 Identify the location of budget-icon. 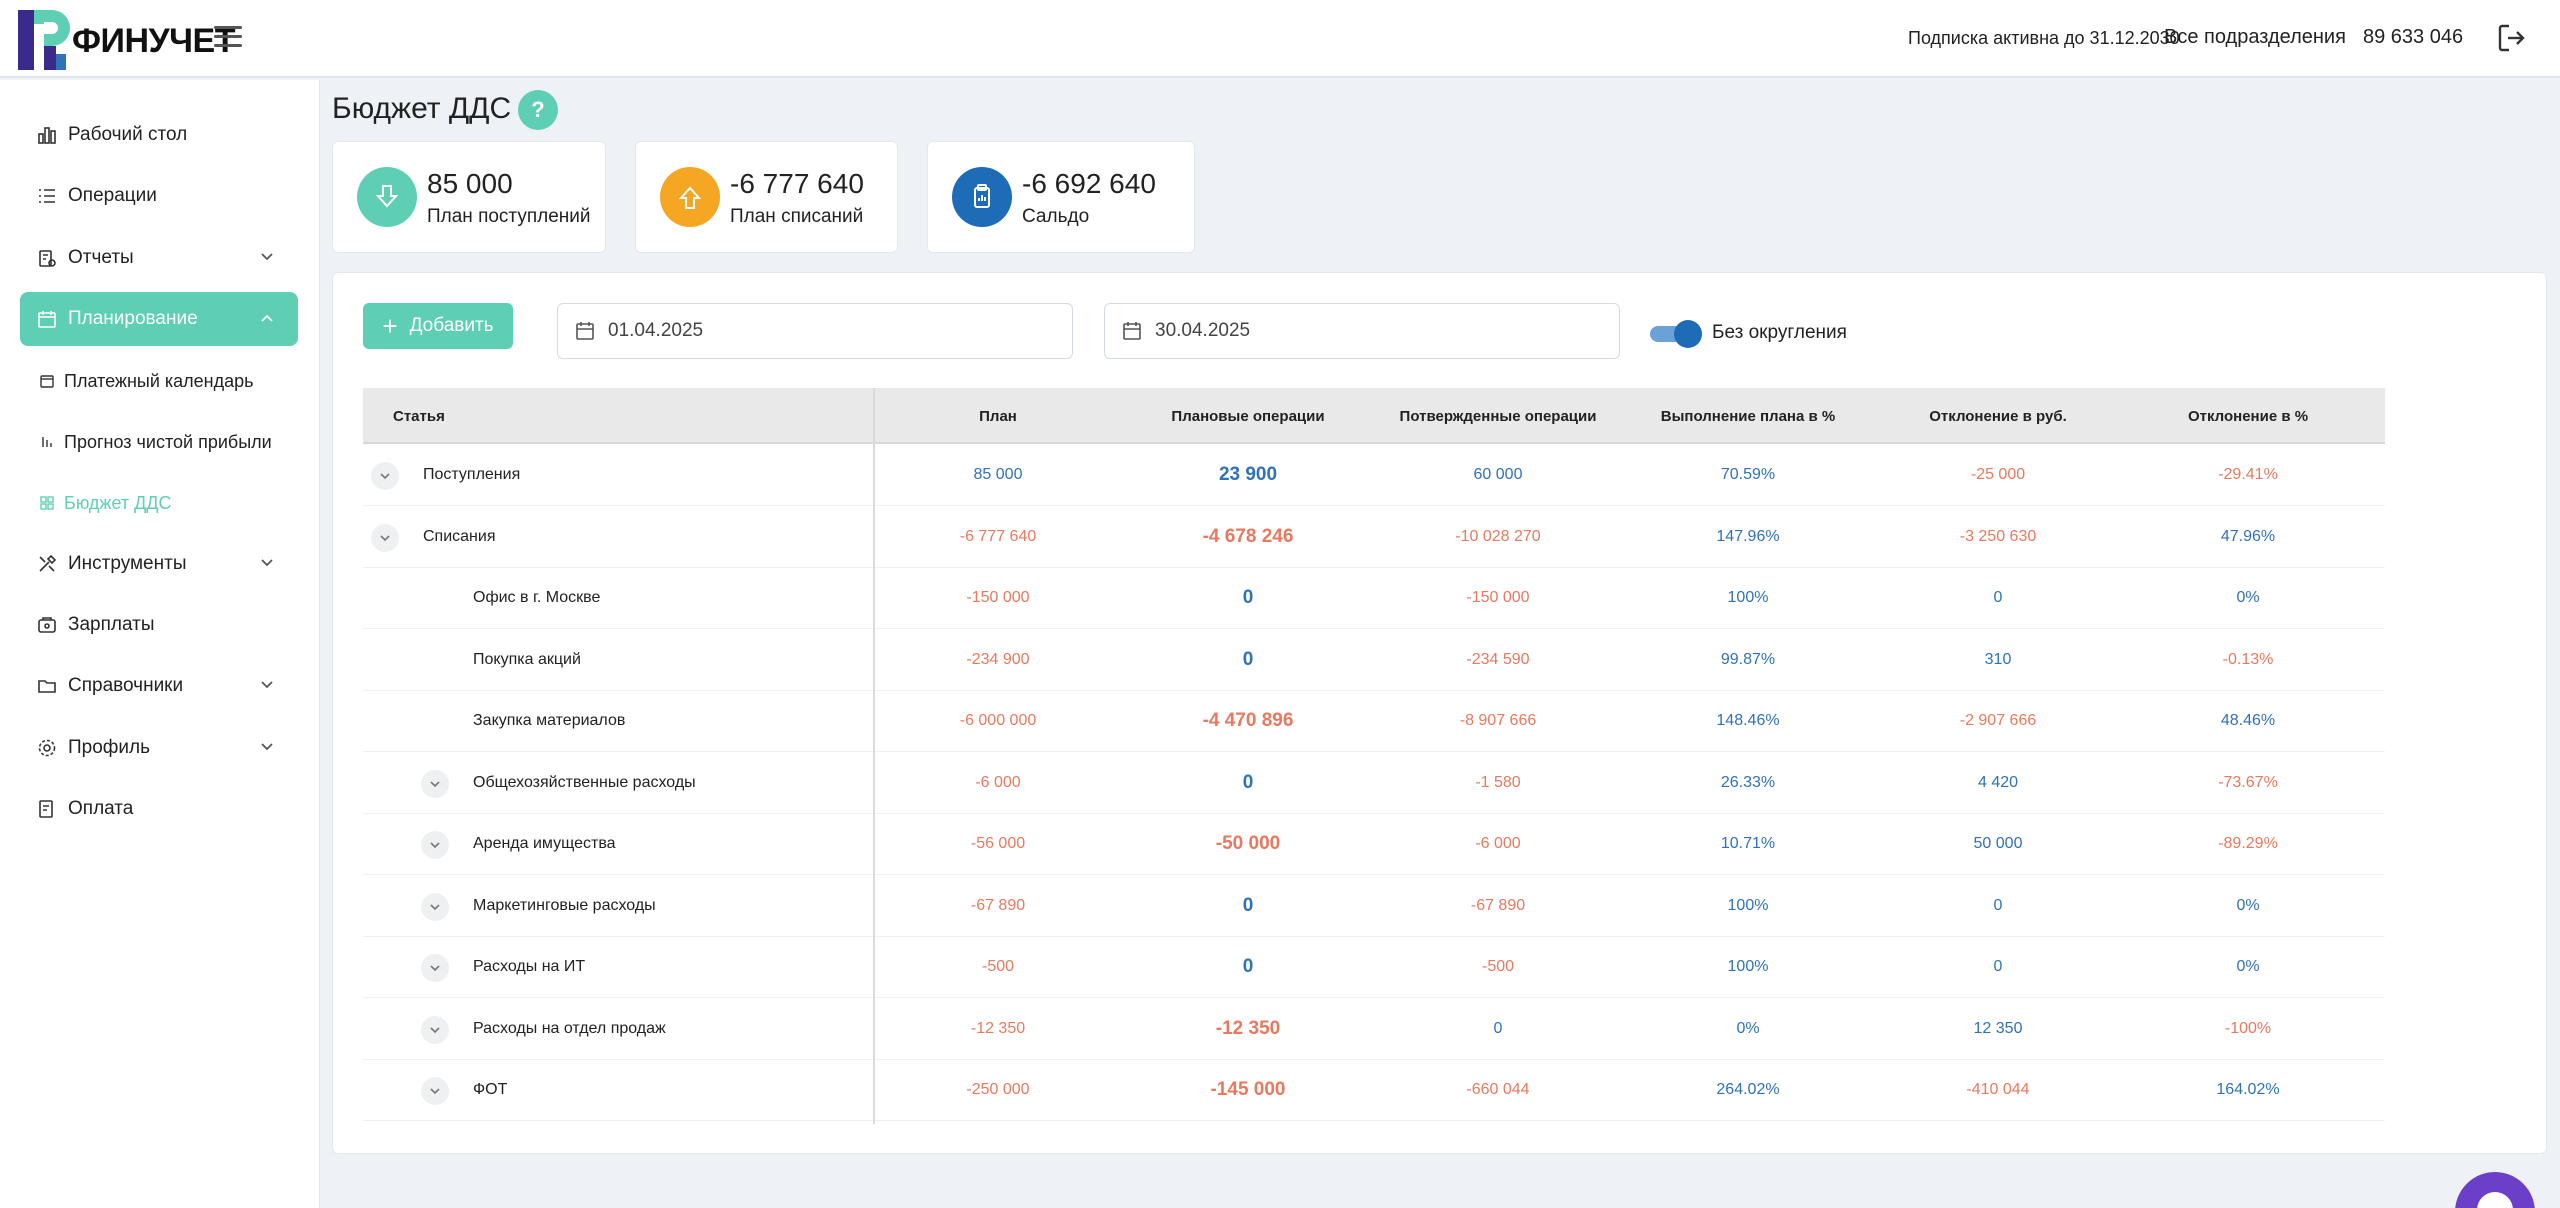
(48, 503).